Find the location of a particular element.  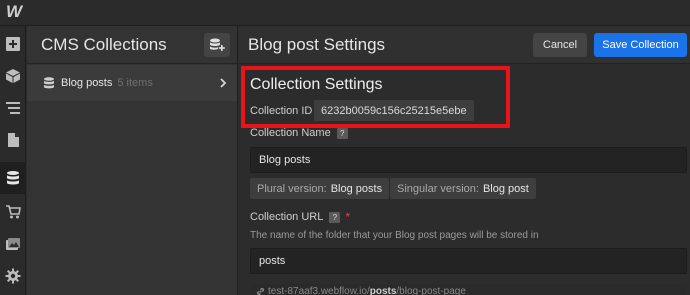

preview-slug: posts is located at coordinates (383, 290).